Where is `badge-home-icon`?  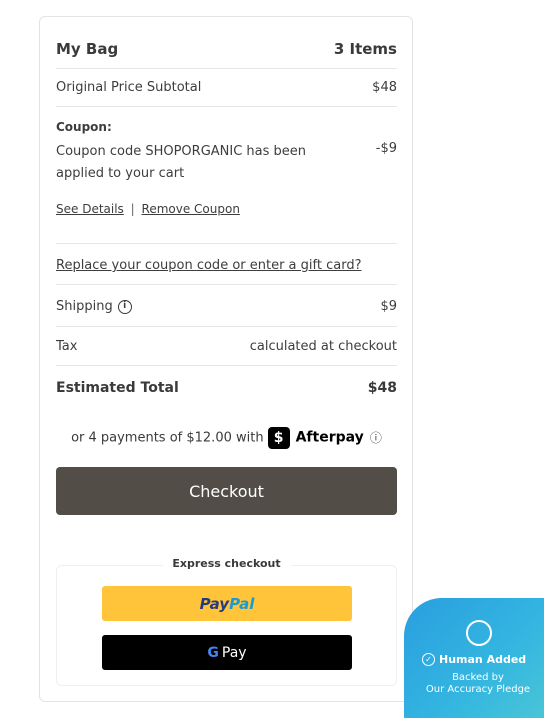
badge-home-icon is located at coordinates (479, 633).